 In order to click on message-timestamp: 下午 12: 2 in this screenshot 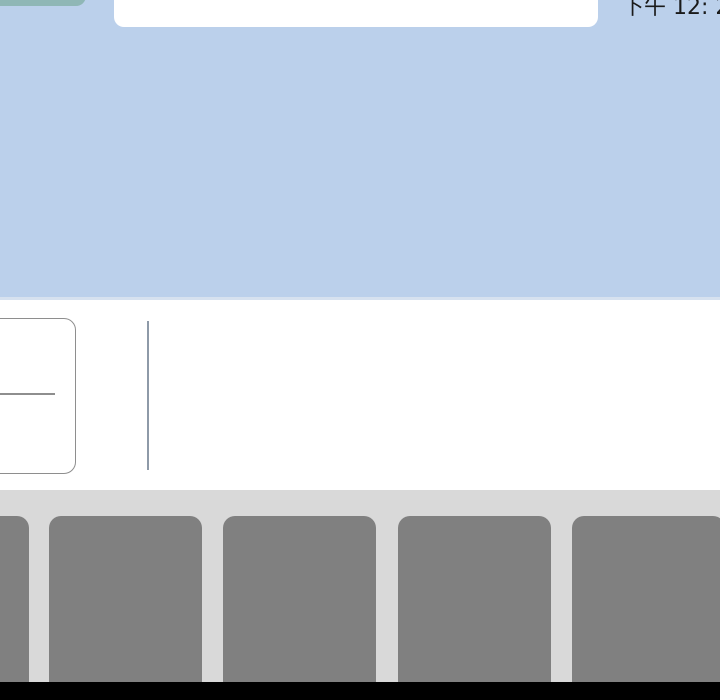, I will do `click(671, 10)`.